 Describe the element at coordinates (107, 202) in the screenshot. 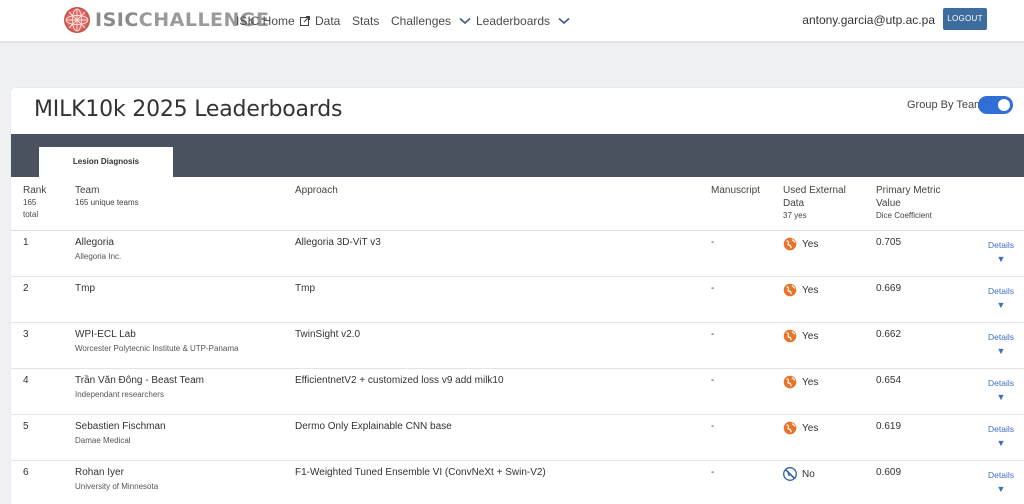

I see `header-team-count: 165 unique teams` at that location.